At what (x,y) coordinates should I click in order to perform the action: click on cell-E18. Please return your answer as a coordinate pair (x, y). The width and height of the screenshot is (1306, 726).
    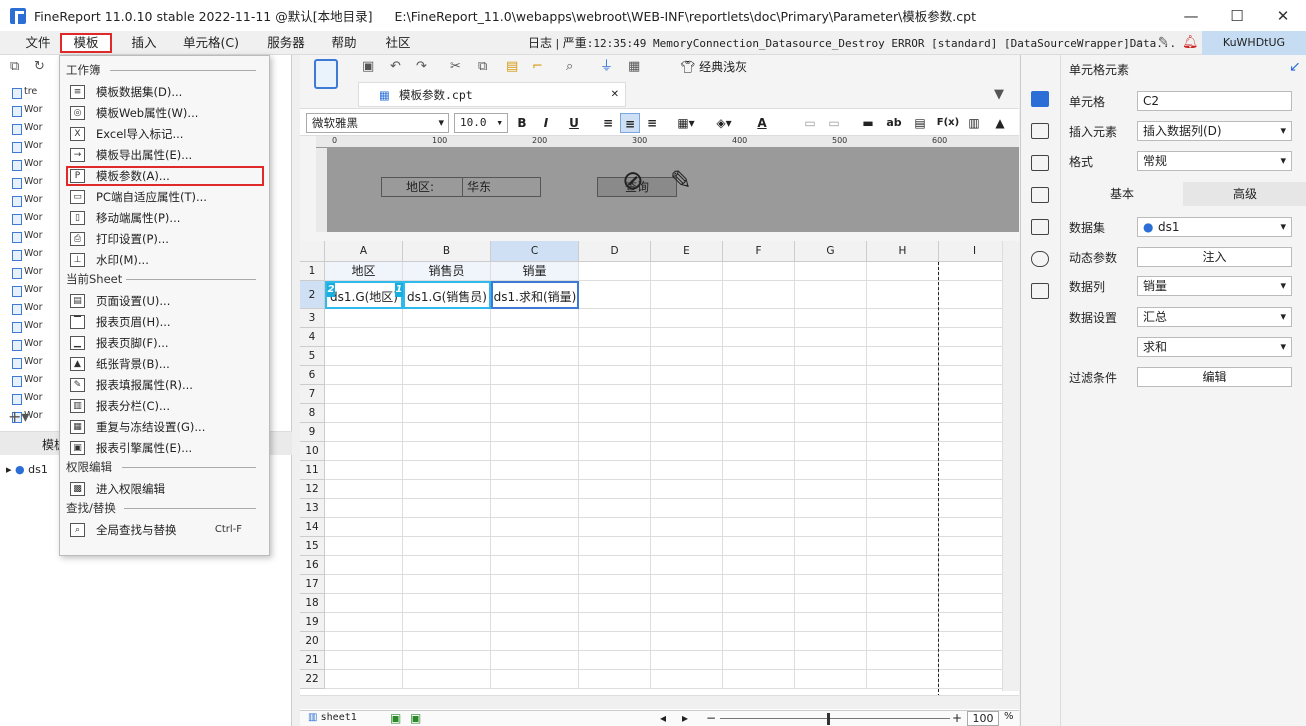
    Looking at the image, I should click on (687, 603).